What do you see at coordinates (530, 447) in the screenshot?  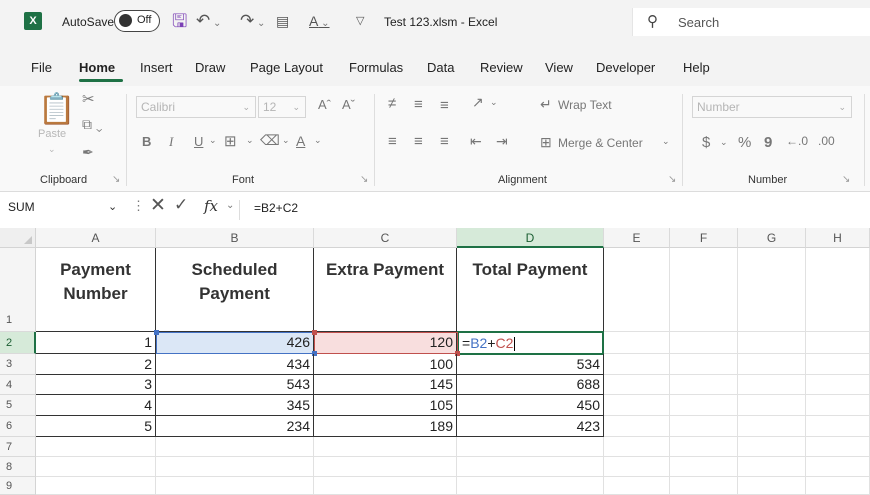 I see `cell-d7` at bounding box center [530, 447].